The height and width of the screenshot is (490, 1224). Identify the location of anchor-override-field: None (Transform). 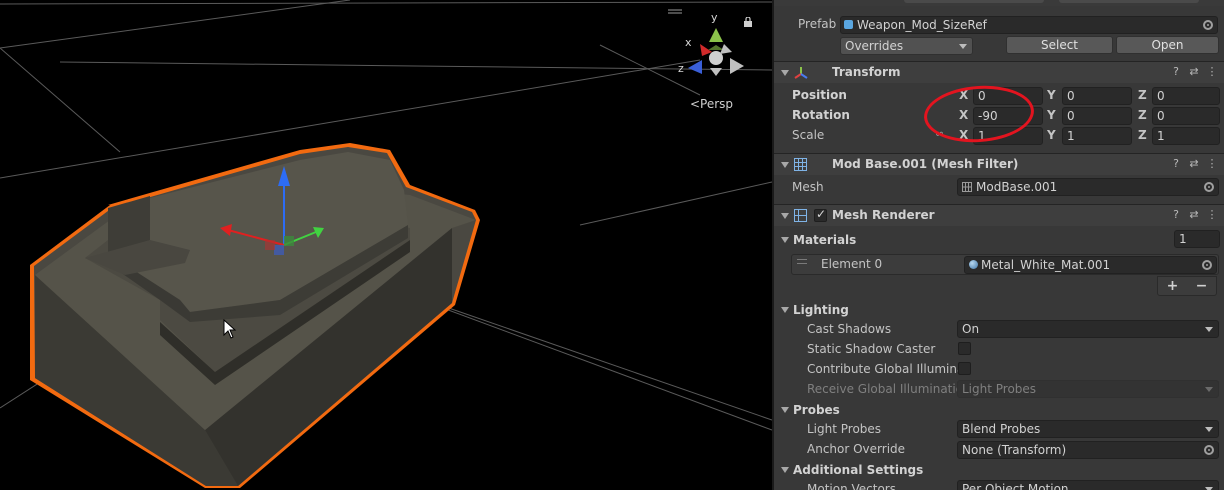
(1088, 450).